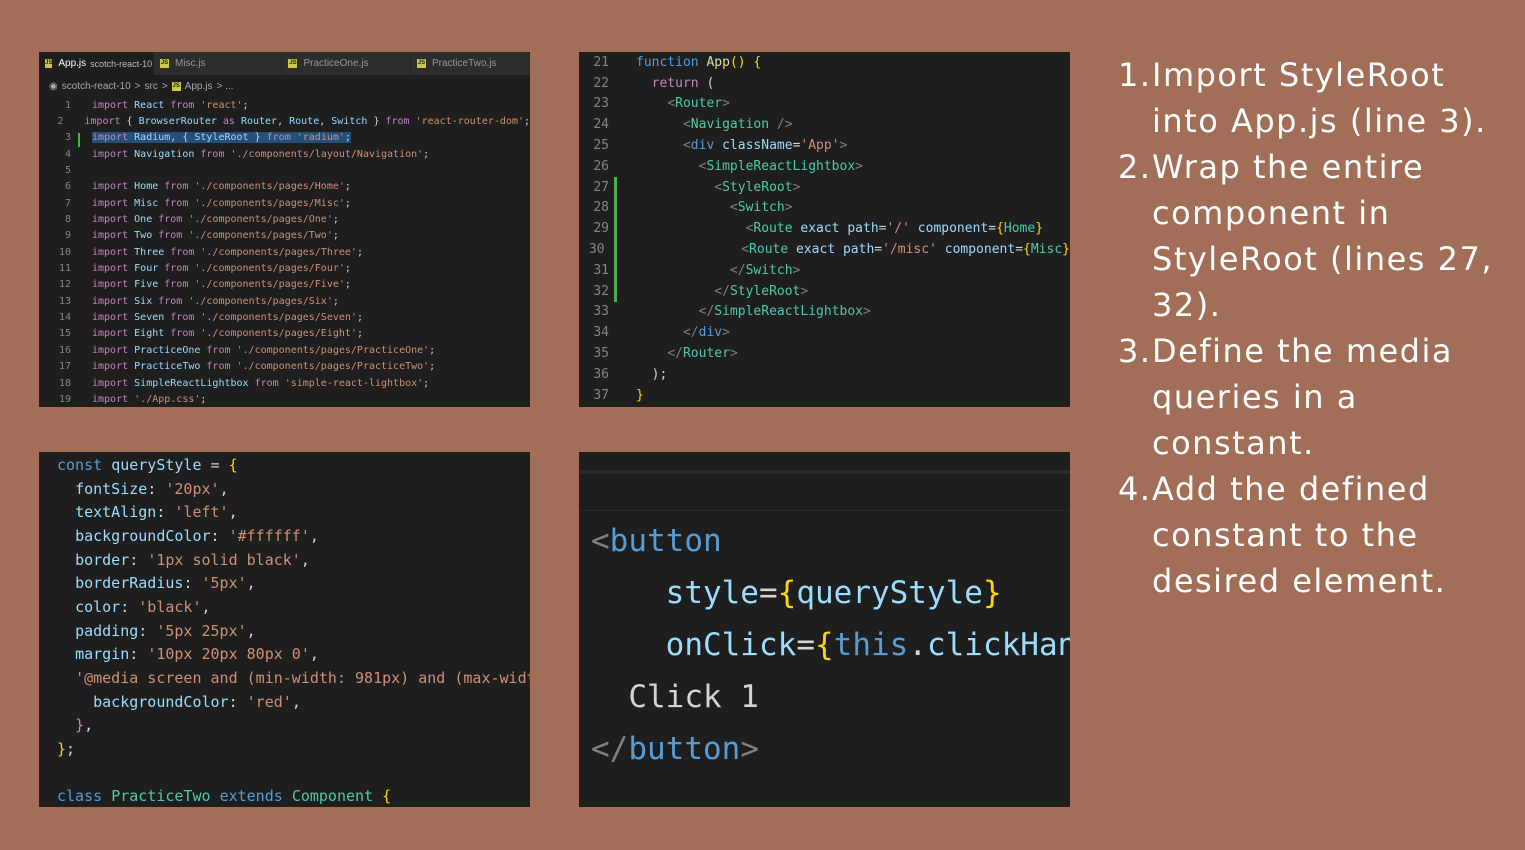  I want to click on code-token: './components/pages/Home', so click(269, 187).